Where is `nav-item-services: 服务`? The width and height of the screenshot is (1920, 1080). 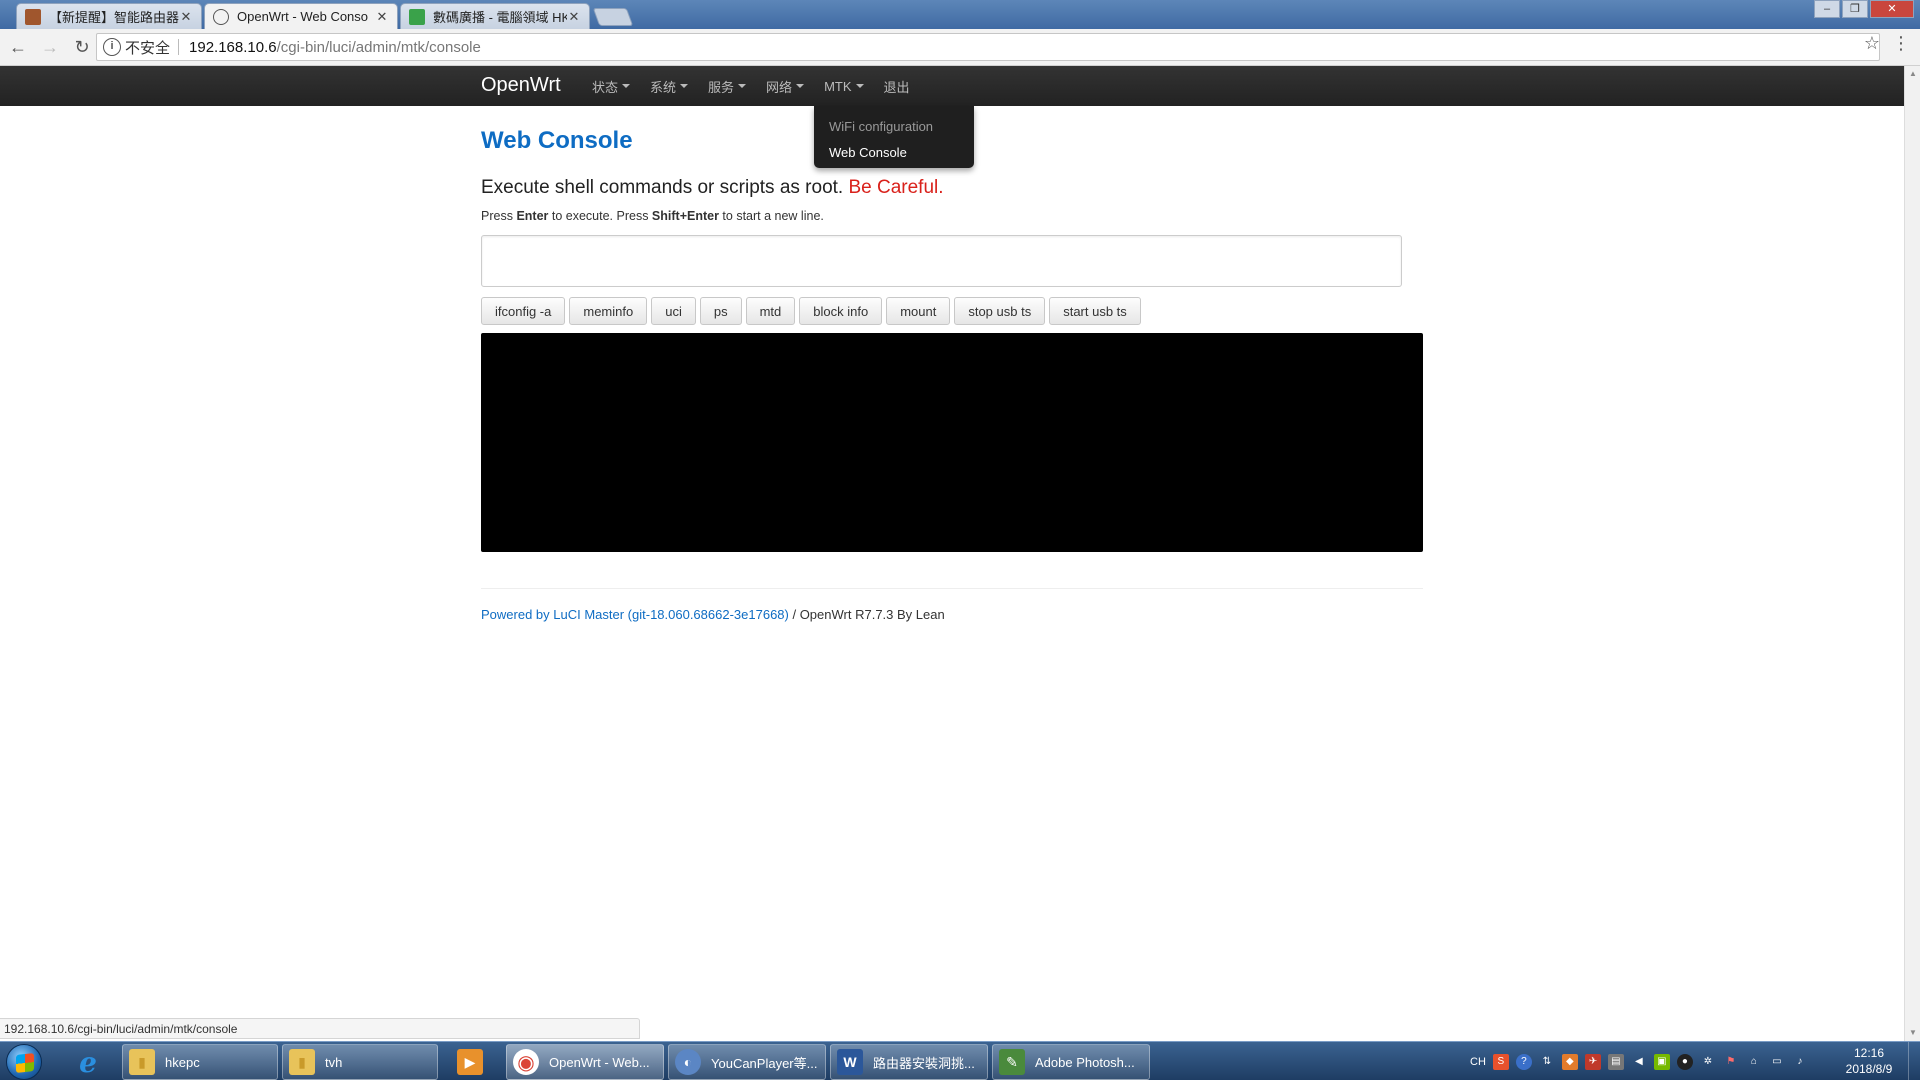 nav-item-services: 服务 is located at coordinates (727, 86).